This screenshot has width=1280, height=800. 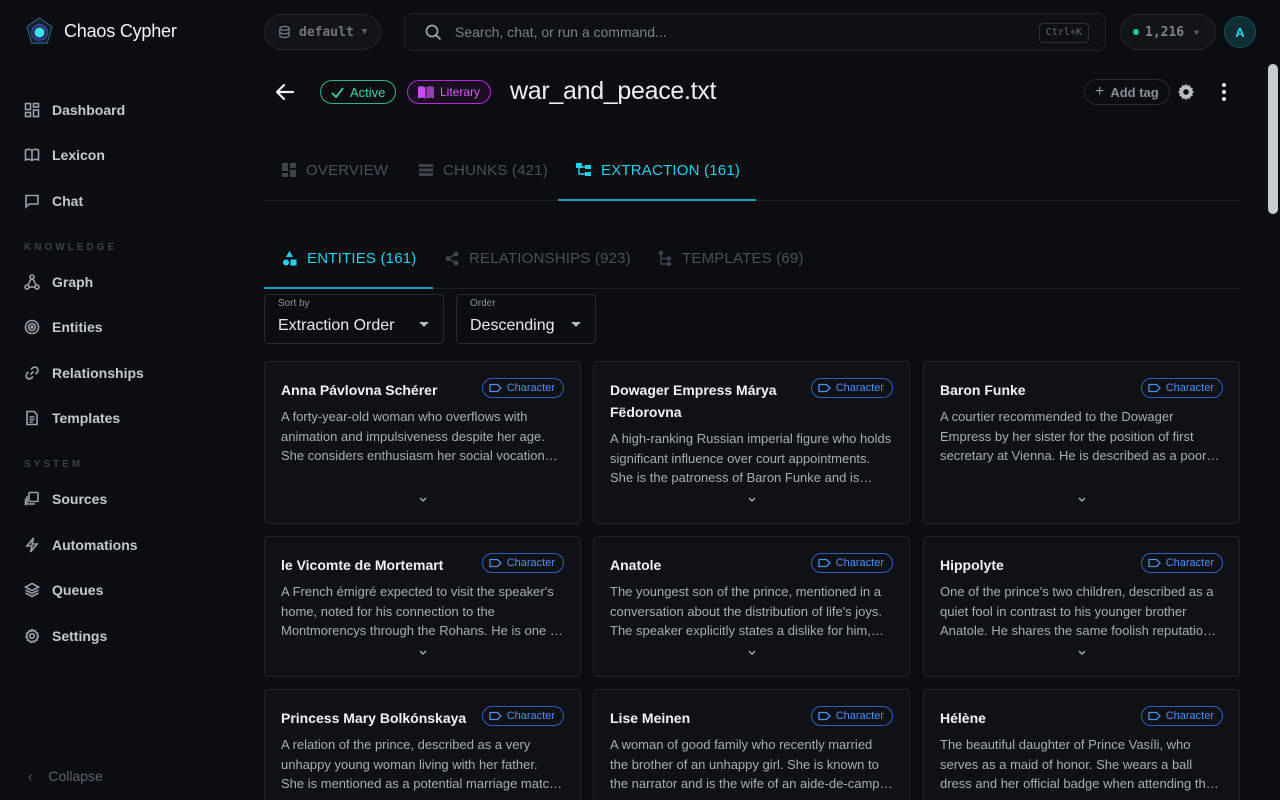 What do you see at coordinates (63, 590) in the screenshot?
I see `sidebar-item-queues: Queues` at bounding box center [63, 590].